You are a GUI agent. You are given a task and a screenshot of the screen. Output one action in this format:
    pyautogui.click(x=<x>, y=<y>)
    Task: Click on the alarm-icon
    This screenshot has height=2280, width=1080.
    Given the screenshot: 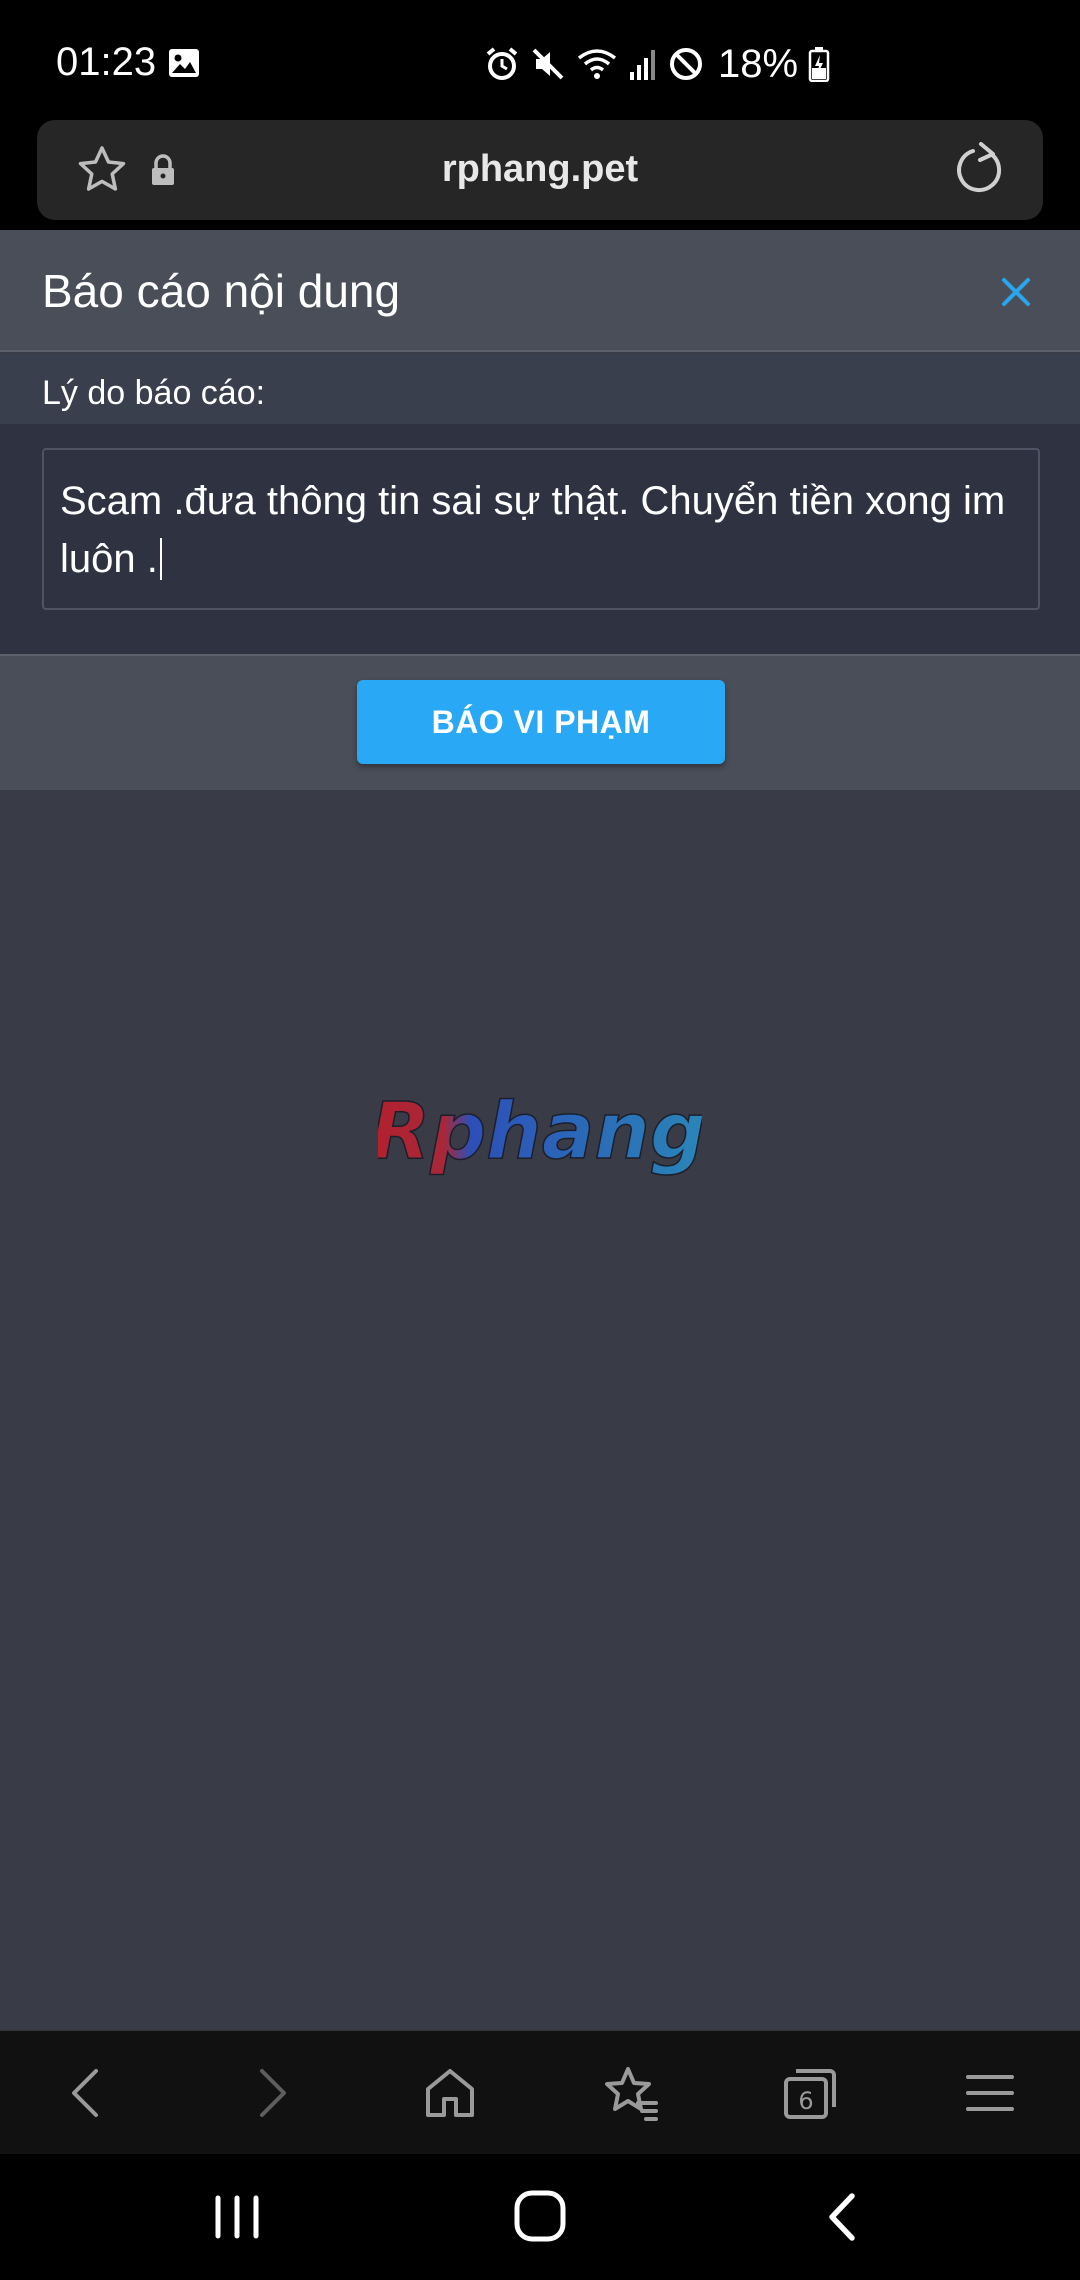 What is the action you would take?
    pyautogui.click(x=502, y=64)
    